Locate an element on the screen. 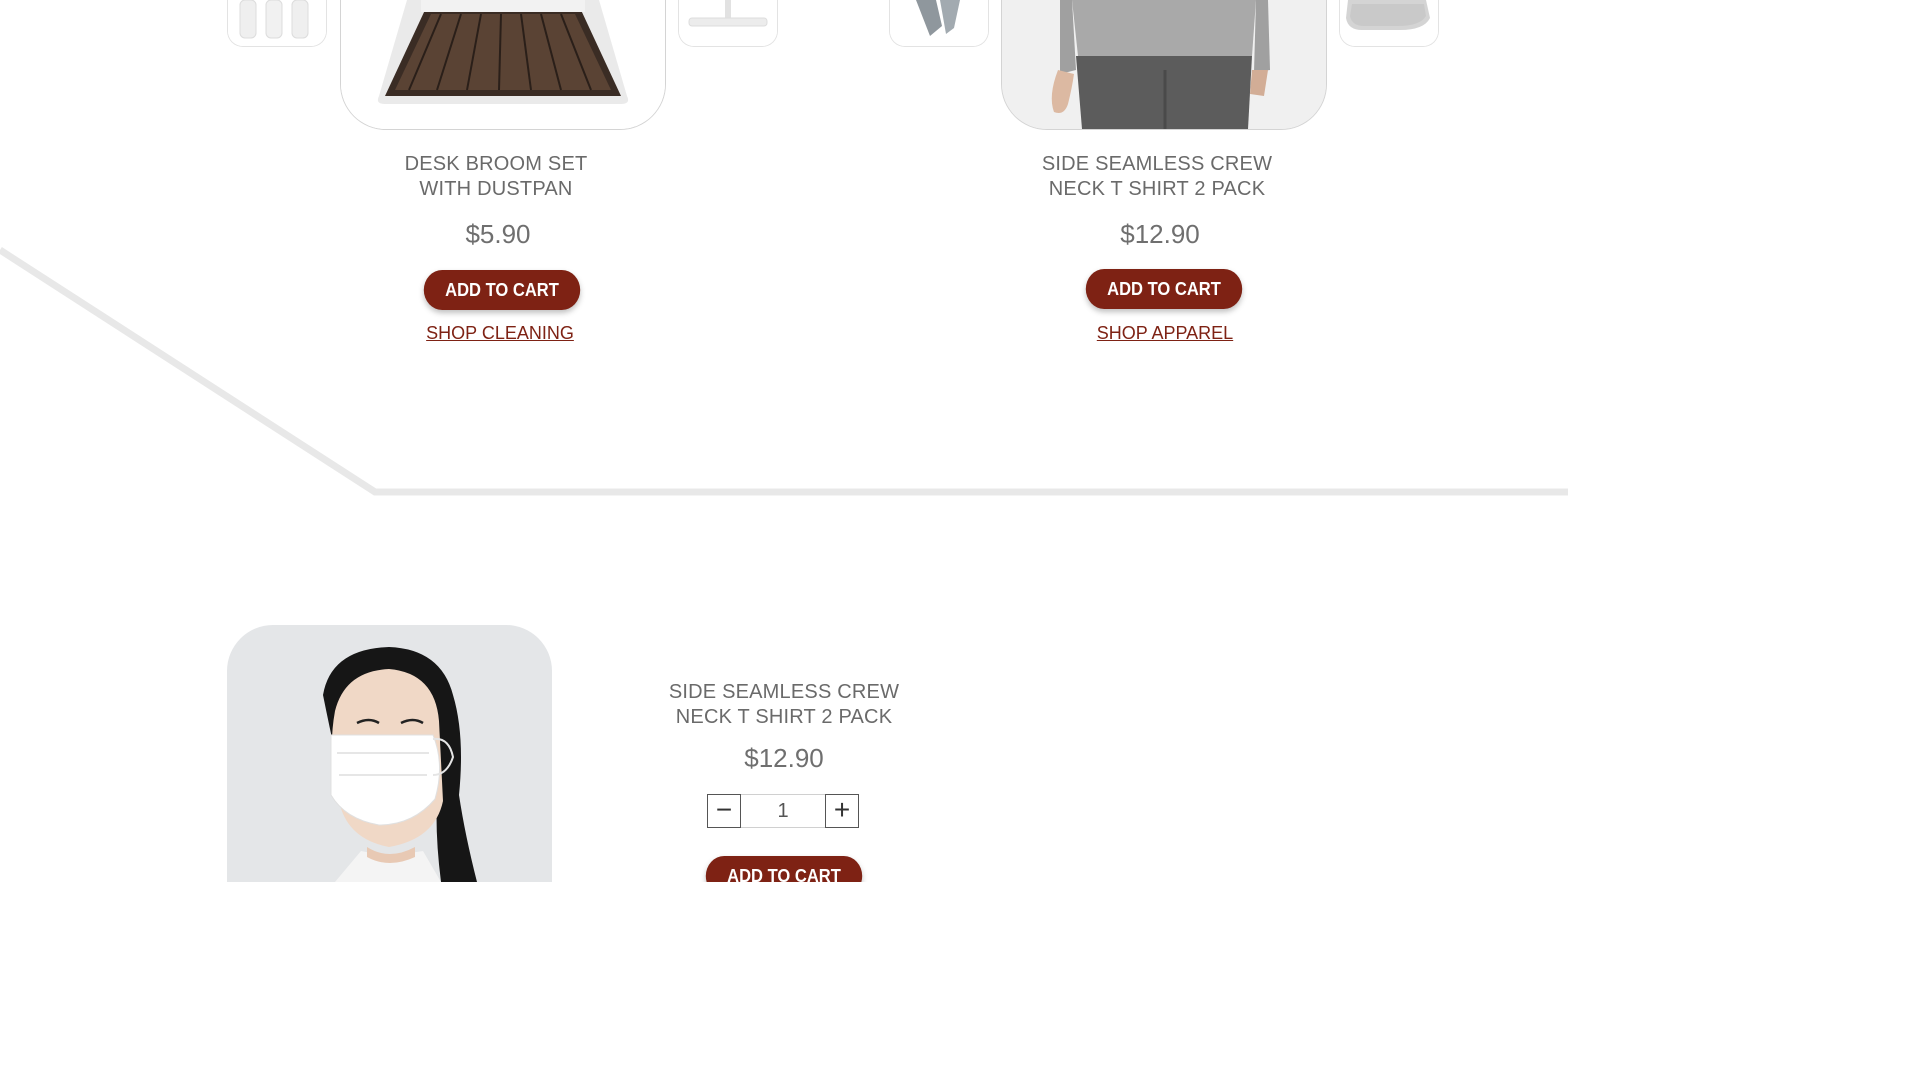 Image resolution: width=1920 pixels, height=1080 pixels. thumbnail-socks is located at coordinates (1389, 23).